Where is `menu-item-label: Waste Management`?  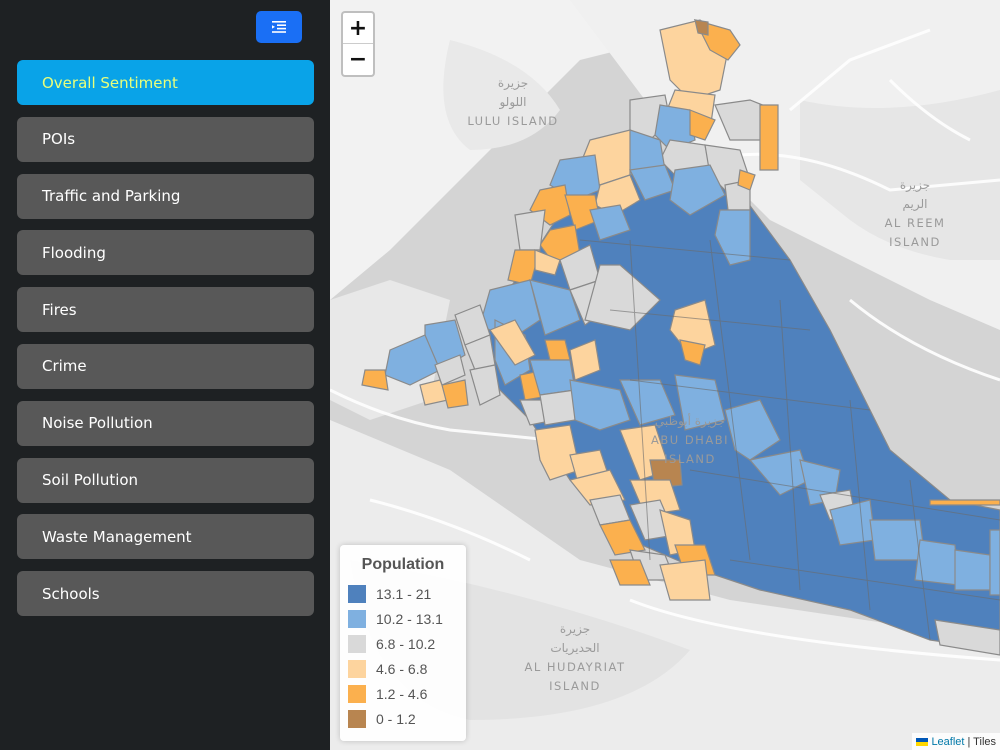 menu-item-label: Waste Management is located at coordinates (117, 536).